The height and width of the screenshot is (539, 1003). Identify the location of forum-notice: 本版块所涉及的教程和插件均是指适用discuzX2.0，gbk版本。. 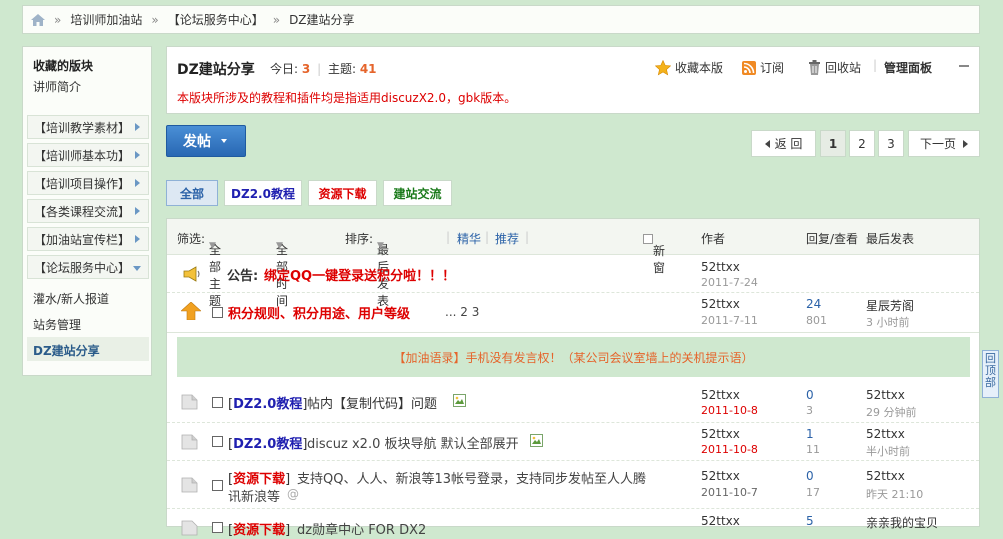
(347, 98).